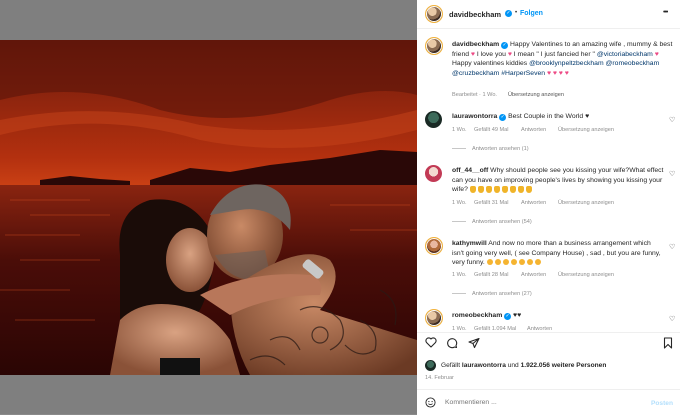 The height and width of the screenshot is (415, 680). What do you see at coordinates (430, 402) in the screenshot?
I see `emoji-picker-icon` at bounding box center [430, 402].